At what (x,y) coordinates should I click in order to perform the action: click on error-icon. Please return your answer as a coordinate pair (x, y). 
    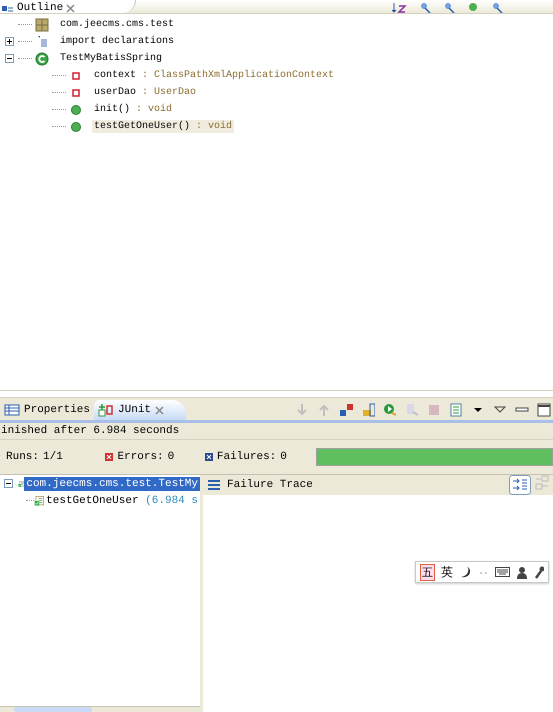
    Looking at the image, I should click on (109, 457).